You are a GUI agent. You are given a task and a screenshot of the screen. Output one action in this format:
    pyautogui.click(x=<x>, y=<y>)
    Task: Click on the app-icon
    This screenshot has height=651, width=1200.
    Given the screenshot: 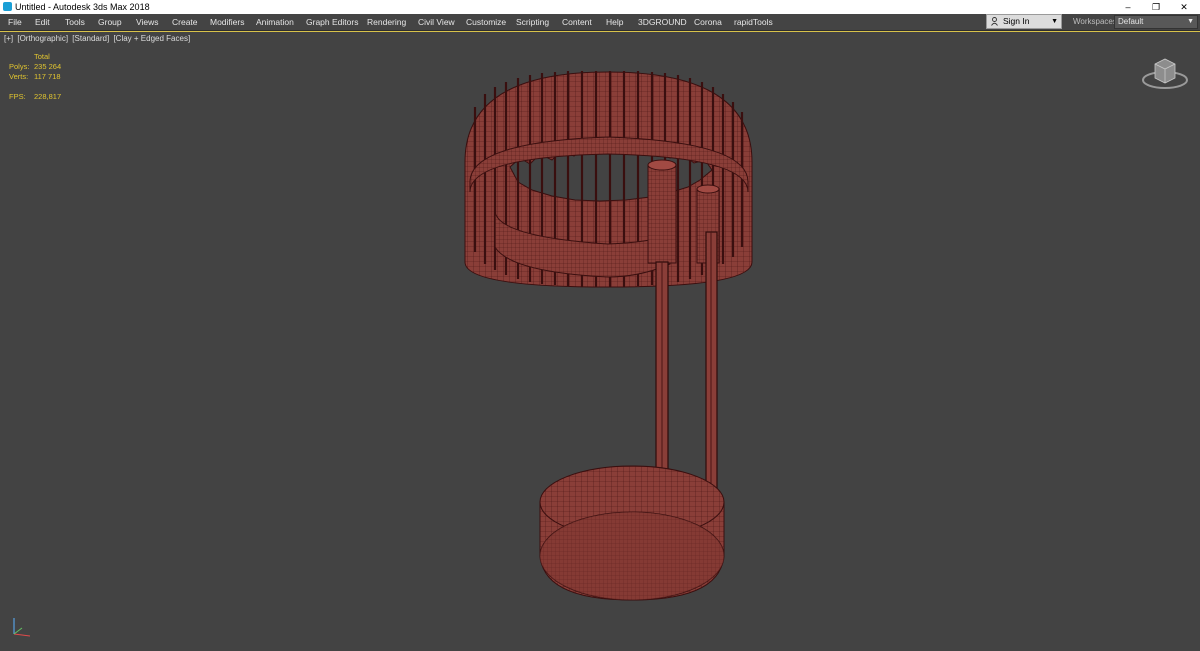 What is the action you would take?
    pyautogui.click(x=7, y=6)
    